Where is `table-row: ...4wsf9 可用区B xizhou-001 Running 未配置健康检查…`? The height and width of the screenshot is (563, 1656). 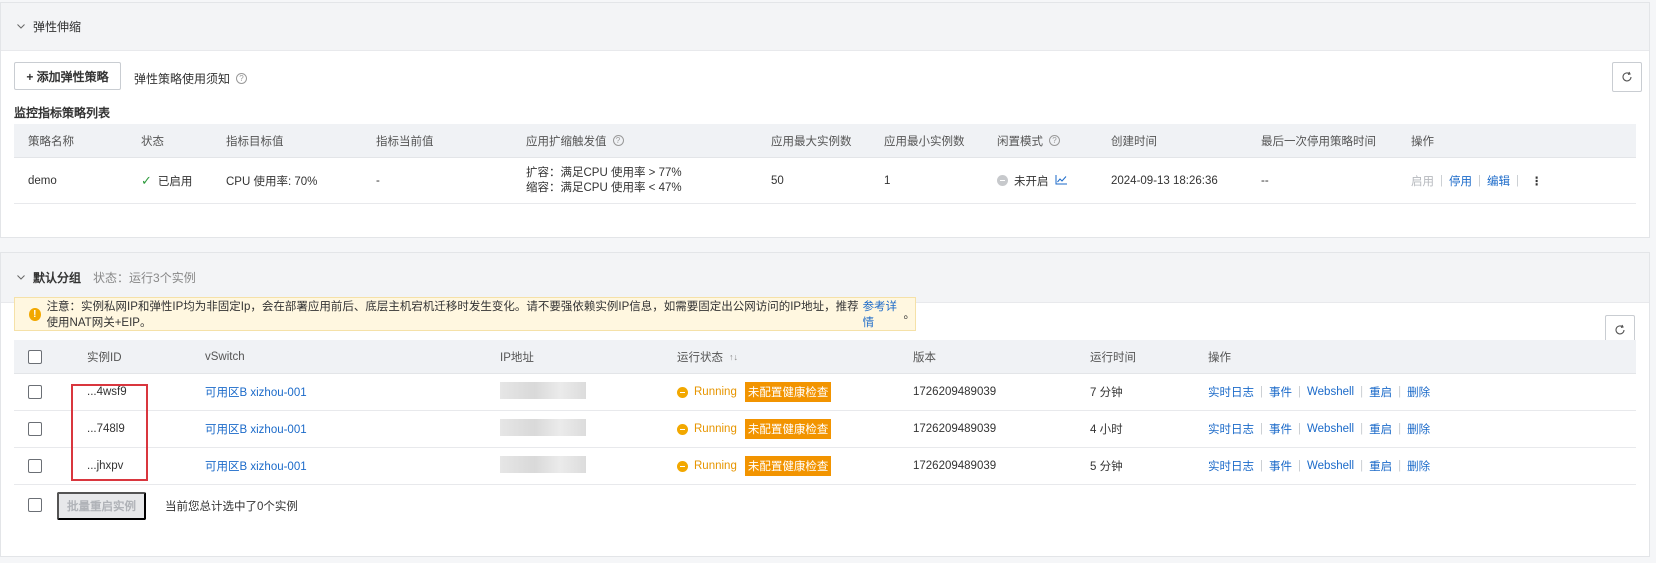
table-row: ...4wsf9 可用区B xizhou-001 Running 未配置健康检查… is located at coordinates (825, 392).